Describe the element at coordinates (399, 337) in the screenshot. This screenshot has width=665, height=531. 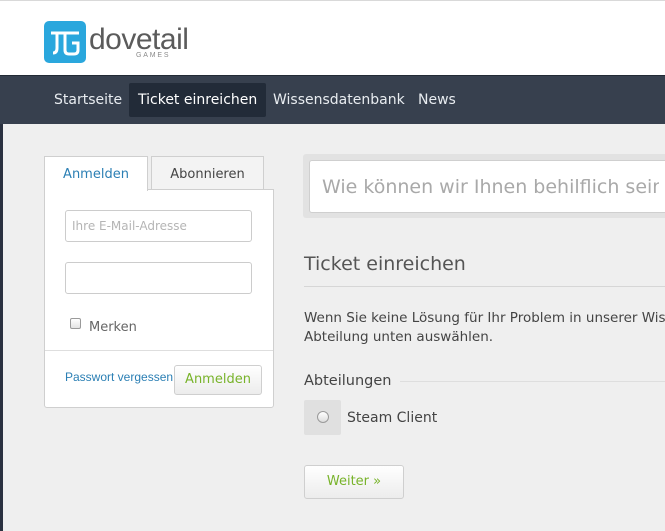
I see `intro-line-2: Abteilung unten auswählen.` at that location.